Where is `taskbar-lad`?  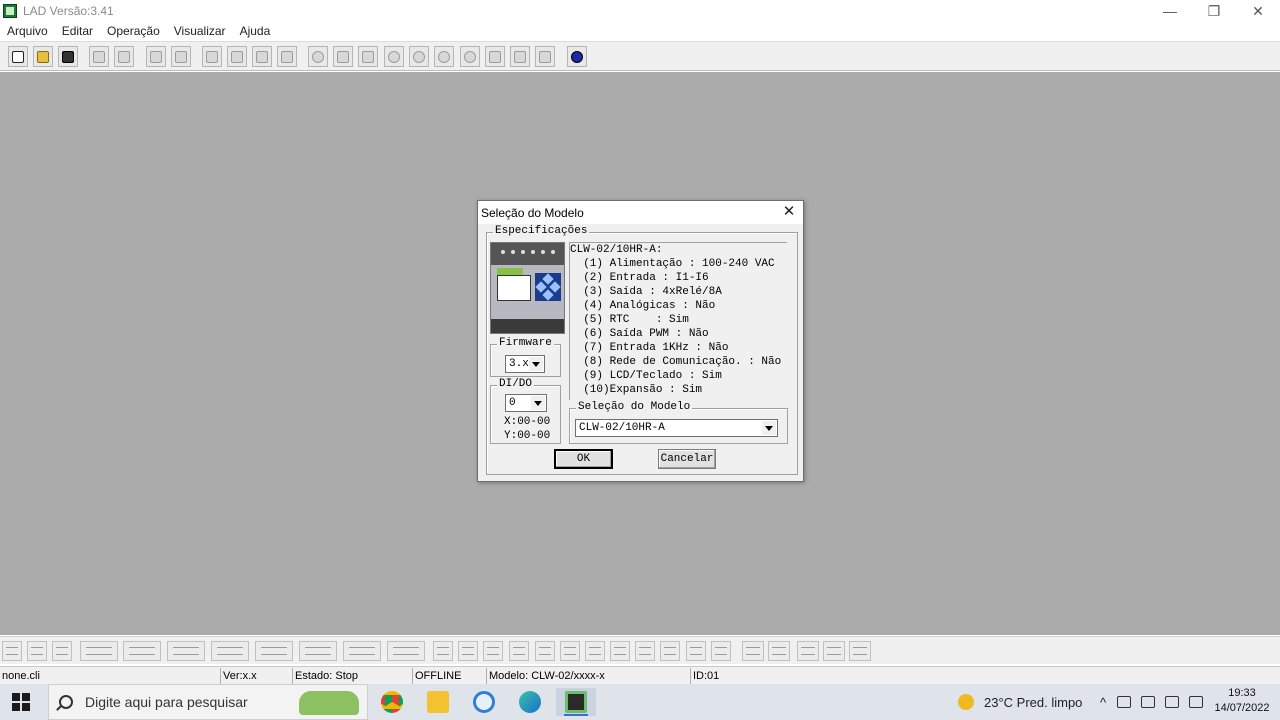
taskbar-lad is located at coordinates (576, 702).